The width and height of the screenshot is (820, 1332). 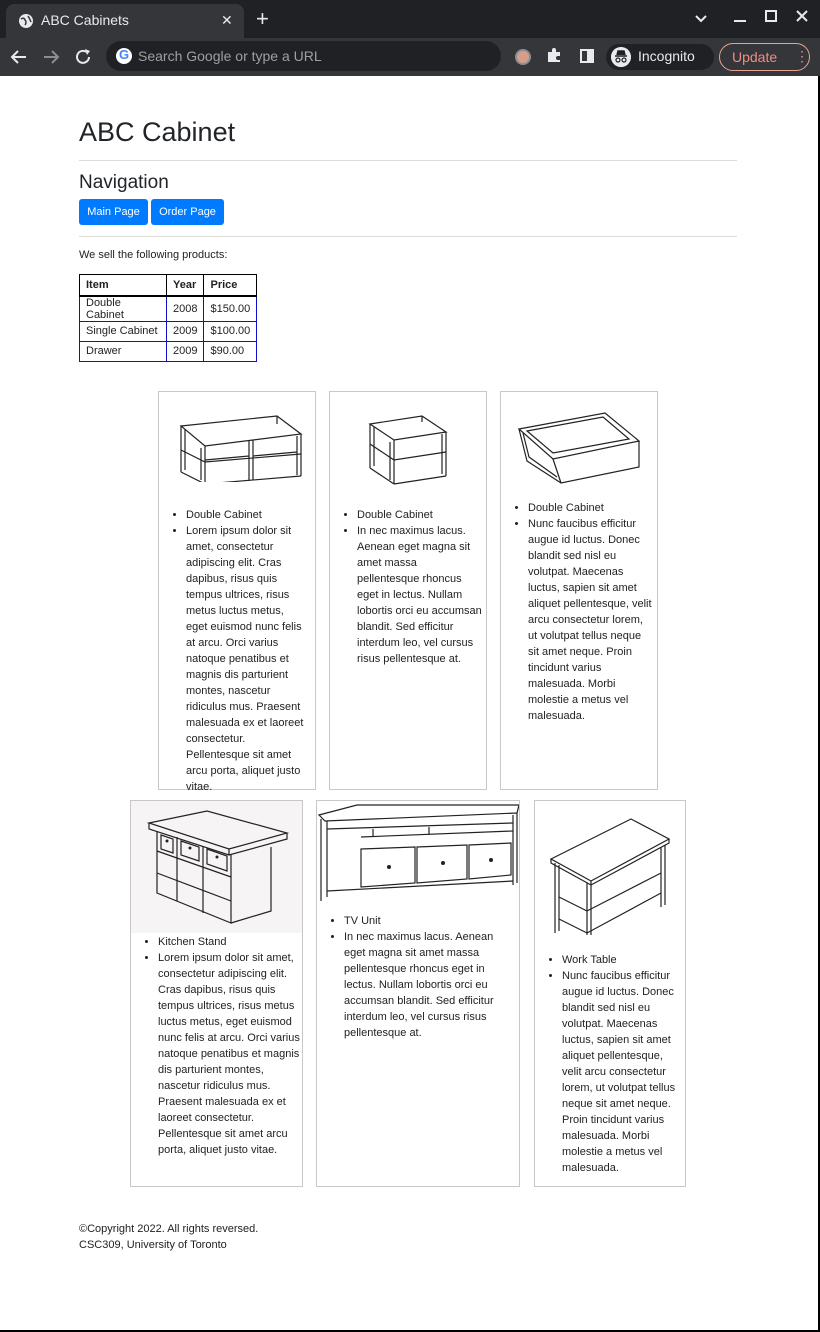 What do you see at coordinates (241, 448) in the screenshot?
I see `double-cabinet-image` at bounding box center [241, 448].